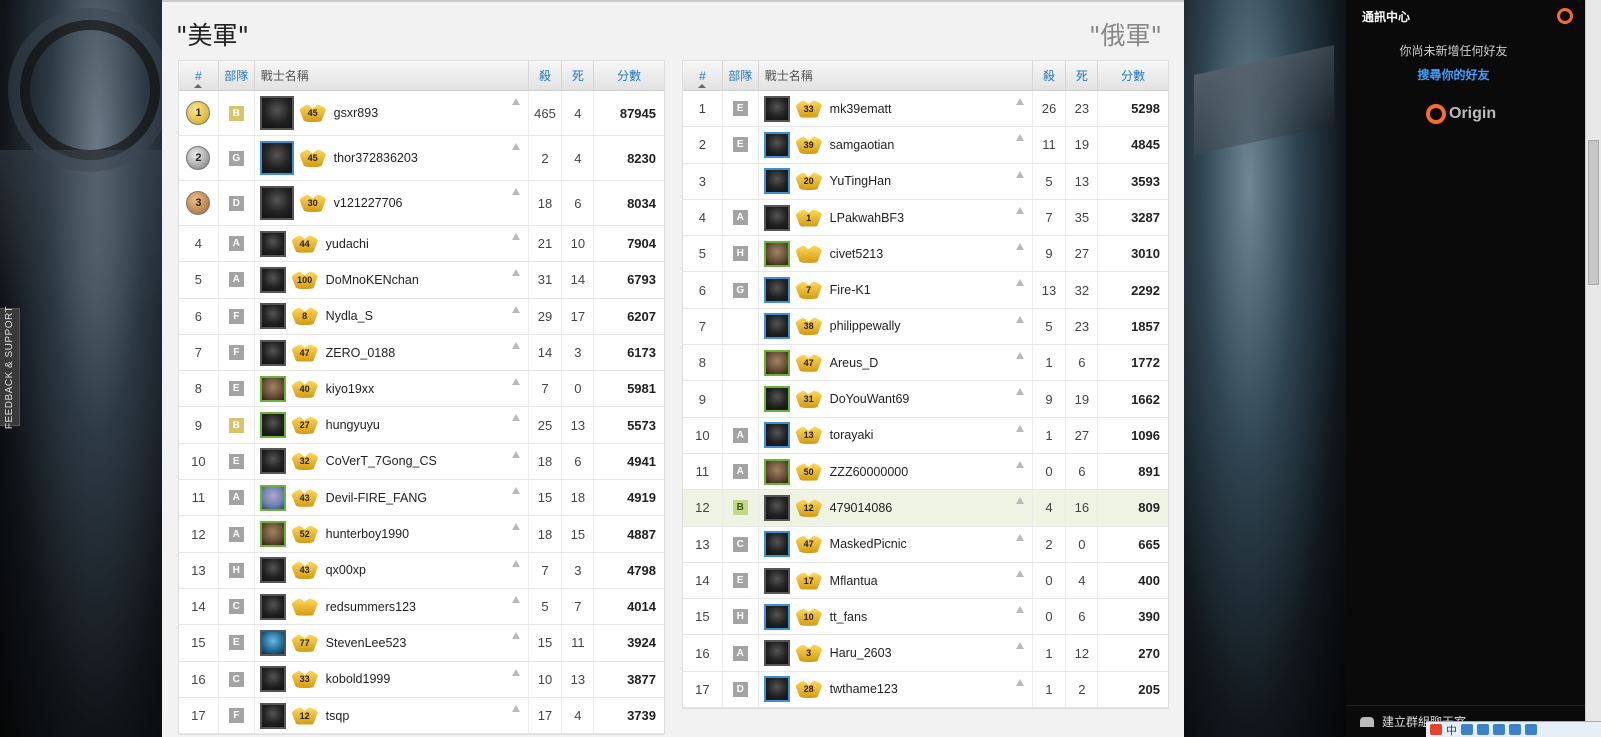 This screenshot has width=1601, height=737. What do you see at coordinates (925, 508) in the screenshot?
I see `table-row: 12 B 12 479014086 4 16 809` at bounding box center [925, 508].